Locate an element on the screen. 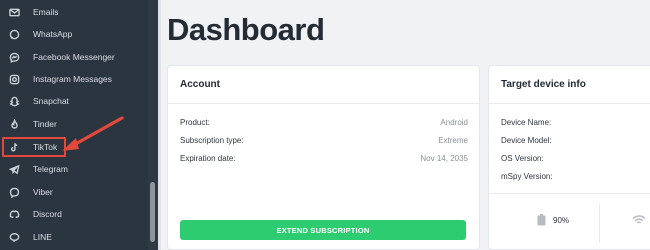  mspy-version-label: mSpy Version: is located at coordinates (527, 176).